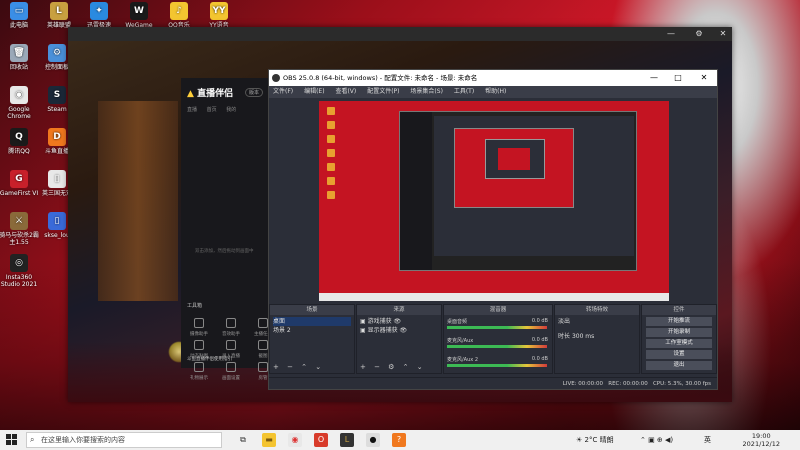 Image resolution: width=800 pixels, height=450 pixels. Describe the element at coordinates (678, 78) in the screenshot. I see `maximize-icon: □` at that location.